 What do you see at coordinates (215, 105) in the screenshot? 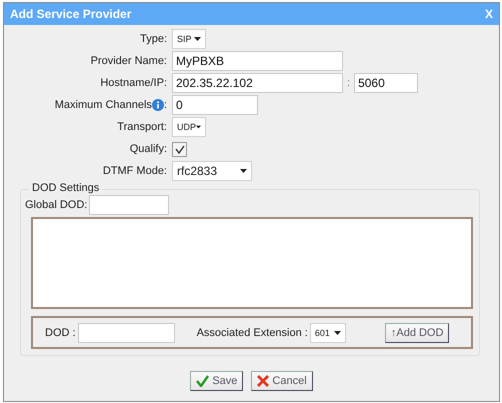
I see `input-field: 0` at bounding box center [215, 105].